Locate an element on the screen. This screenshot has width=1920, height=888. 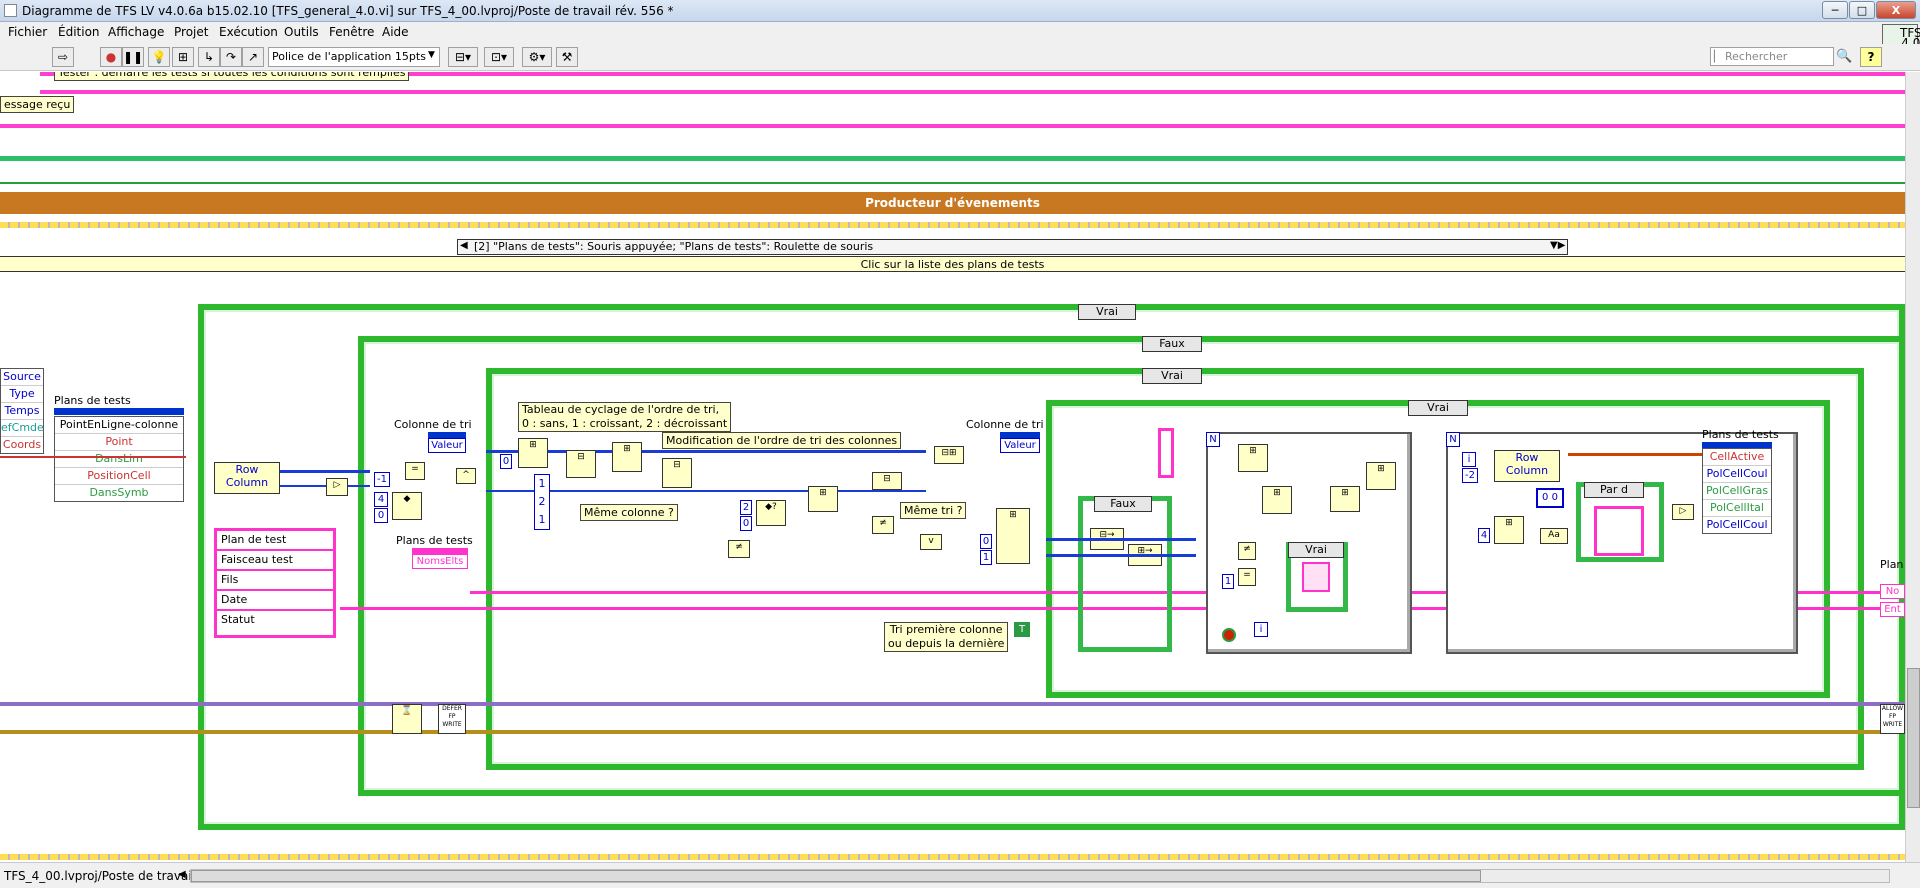
compare-node-2: ≠ is located at coordinates (1247, 551).